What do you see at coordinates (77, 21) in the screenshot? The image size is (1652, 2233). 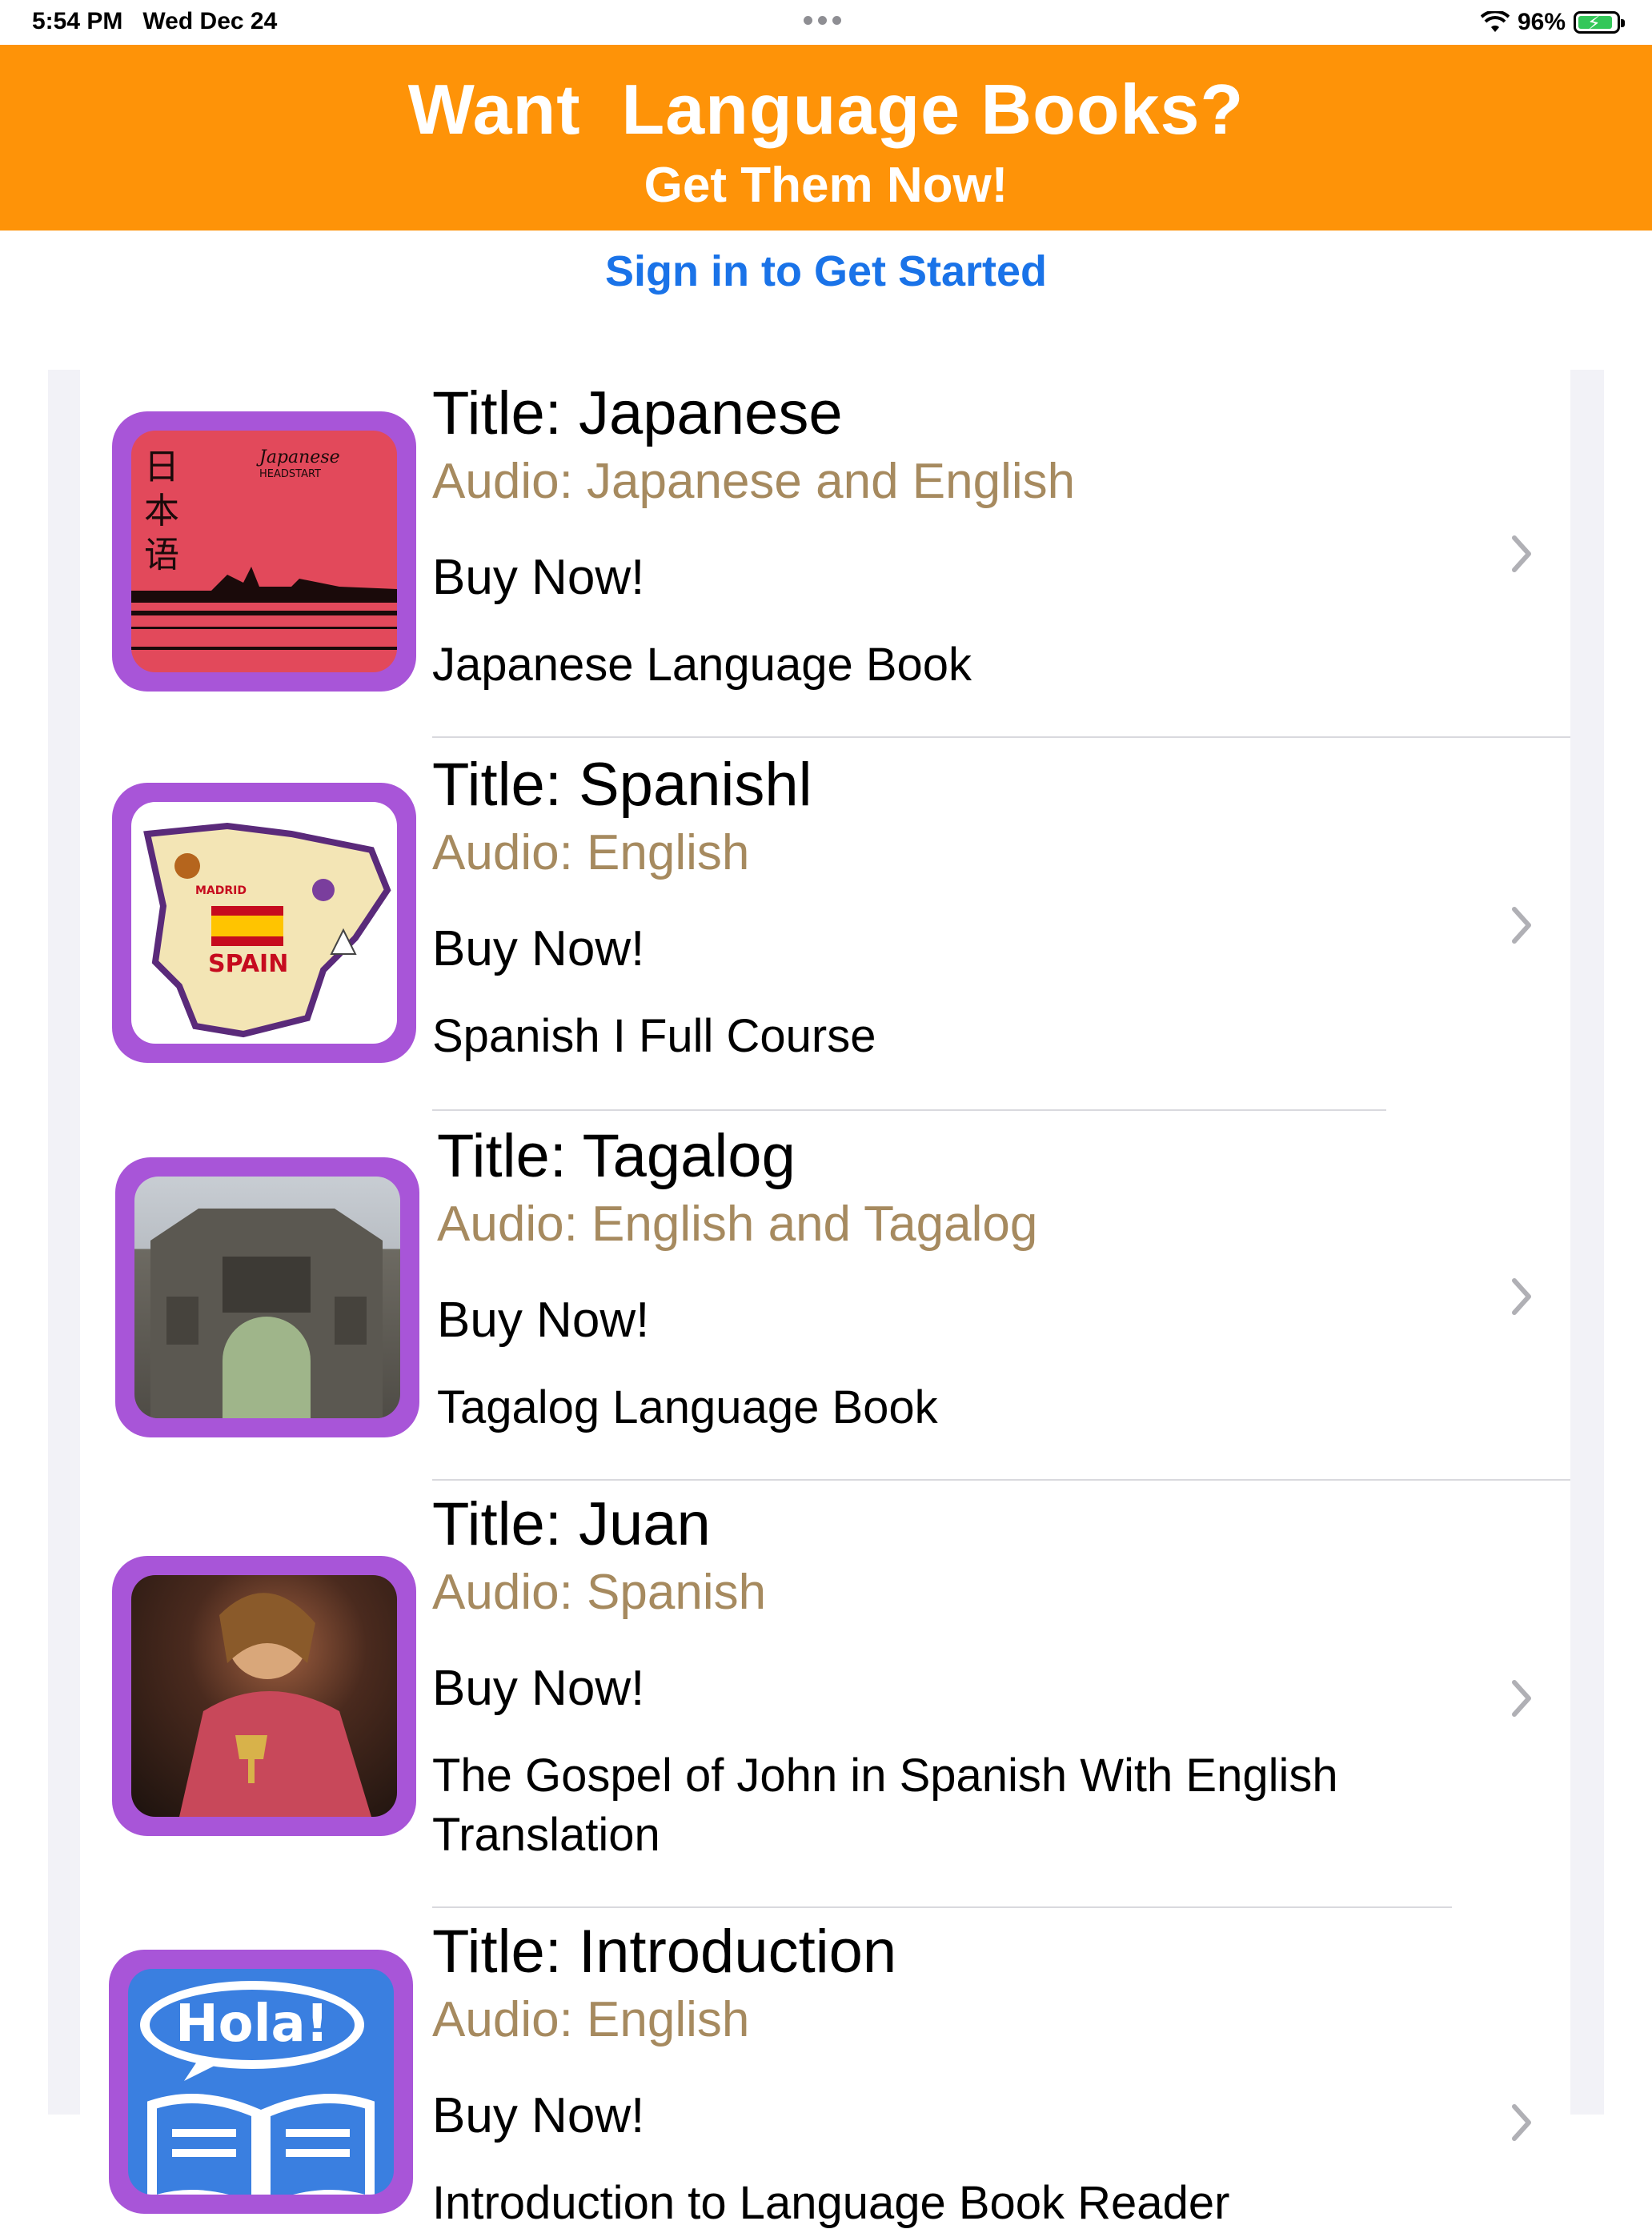 I see `time-label: 5:54 PM` at bounding box center [77, 21].